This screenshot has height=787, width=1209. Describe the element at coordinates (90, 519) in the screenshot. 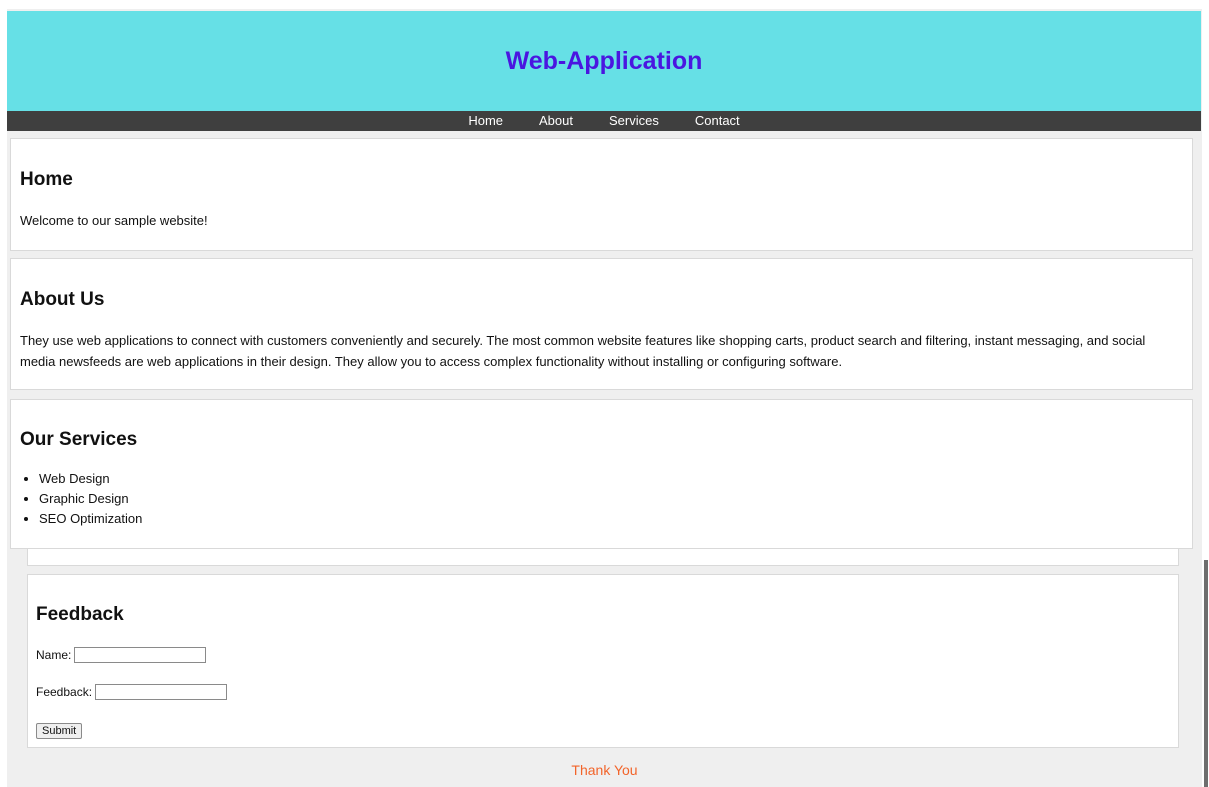

I see `service-item: SEO Optimization` at that location.